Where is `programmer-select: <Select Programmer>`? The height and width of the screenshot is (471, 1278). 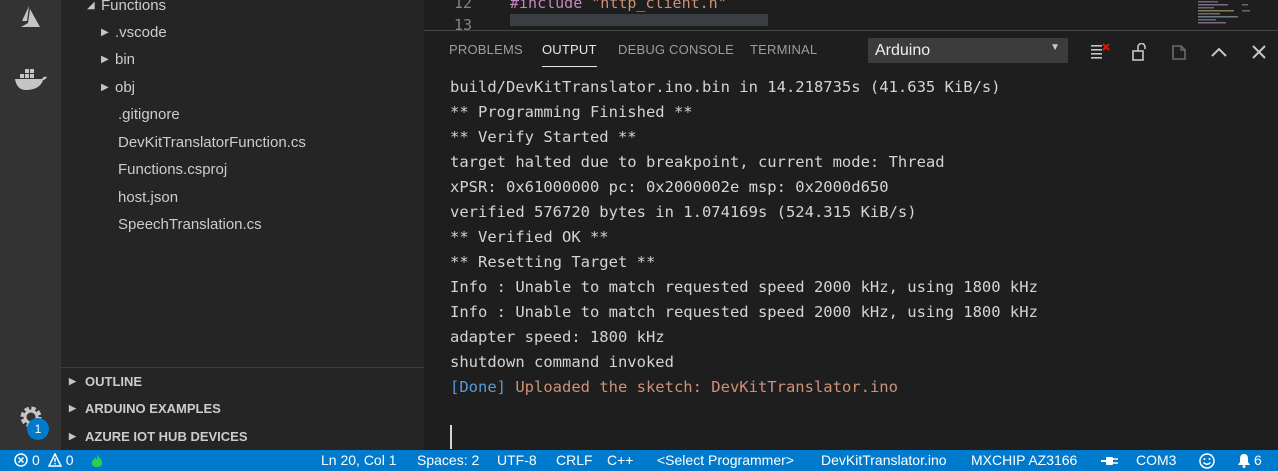
programmer-select: <Select Programmer> is located at coordinates (725, 460).